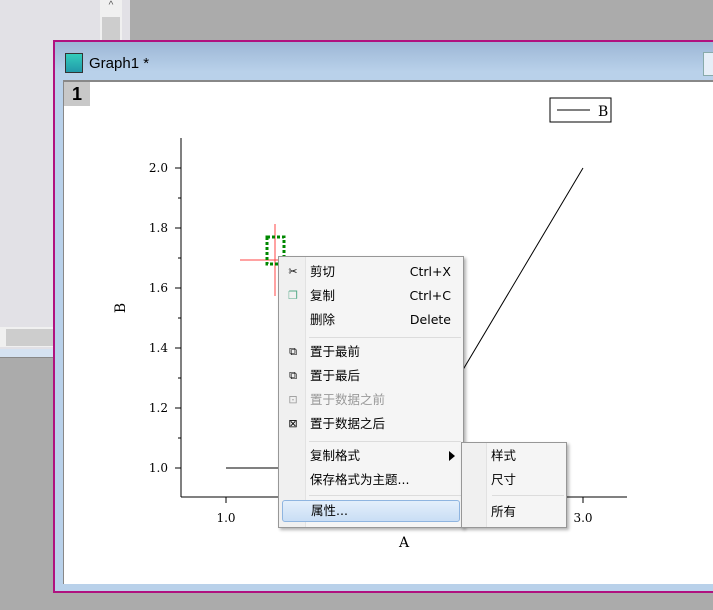  What do you see at coordinates (158, 348) in the screenshot?
I see `y-tick-label: 1.4` at bounding box center [158, 348].